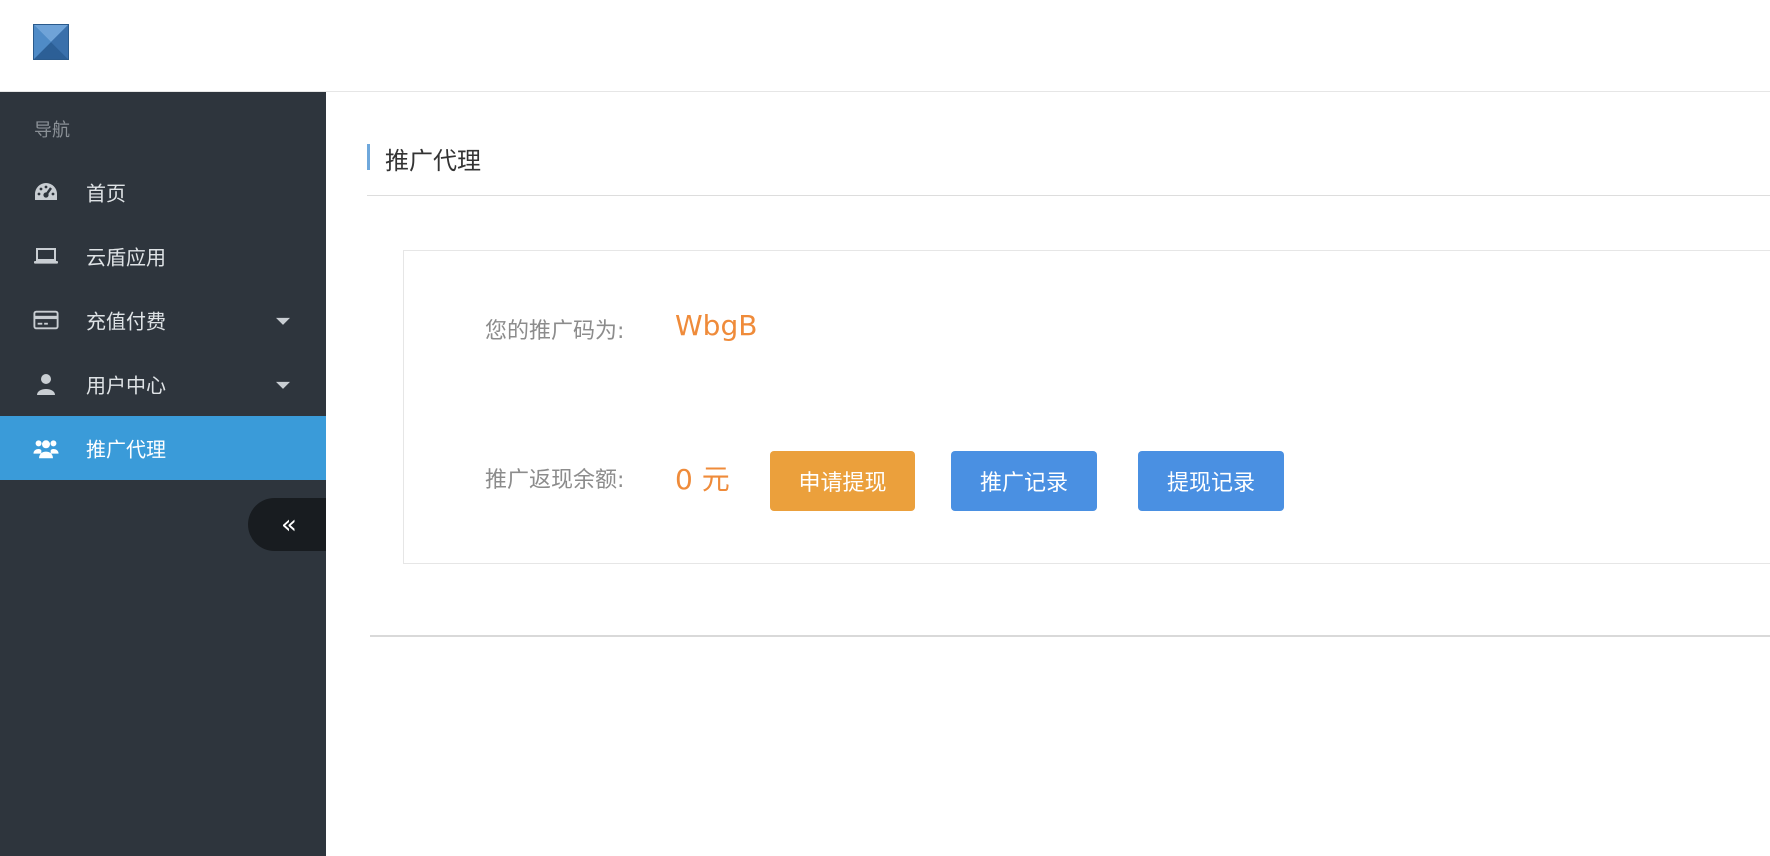 The height and width of the screenshot is (856, 1770). Describe the element at coordinates (126, 449) in the screenshot. I see `sidebar-item-label: 推广代理` at that location.